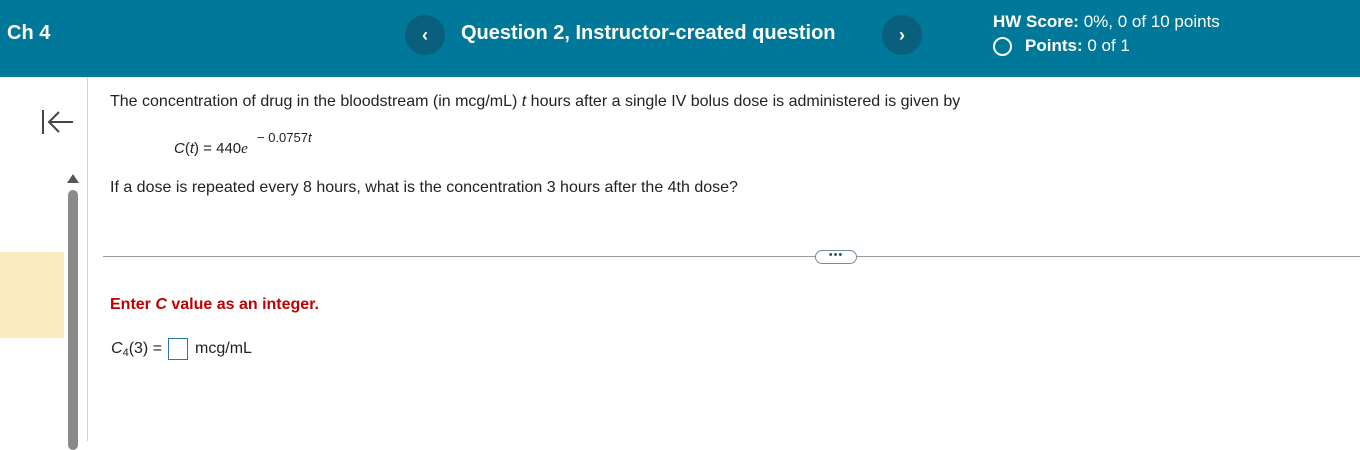 The height and width of the screenshot is (450, 1360). Describe the element at coordinates (223, 348) in the screenshot. I see `answer-unit: mcg/mL` at that location.